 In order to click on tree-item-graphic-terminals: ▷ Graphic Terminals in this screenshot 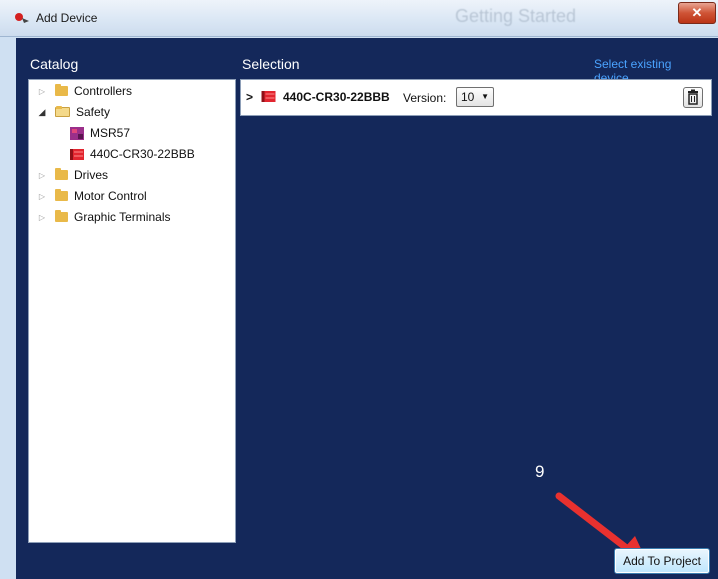, I will do `click(103, 217)`.